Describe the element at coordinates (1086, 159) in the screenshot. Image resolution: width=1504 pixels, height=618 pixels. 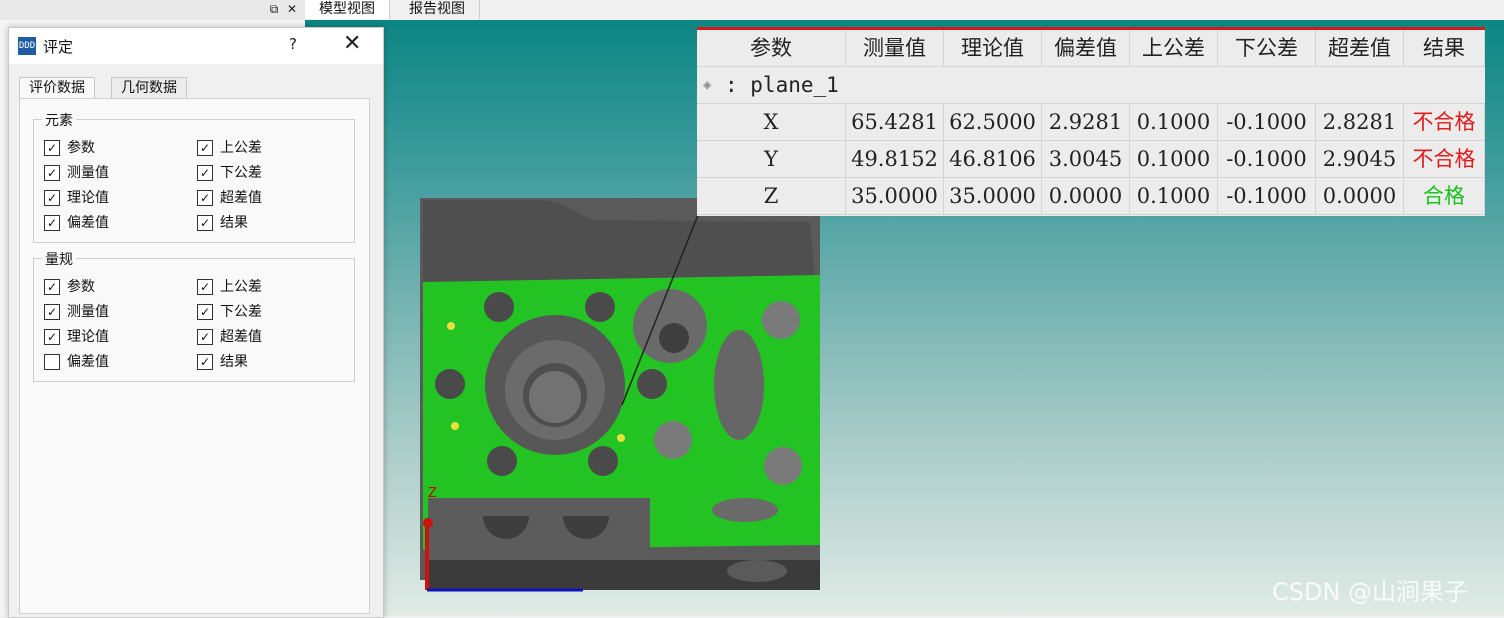
I see `cell-deviation: 3.0045` at that location.